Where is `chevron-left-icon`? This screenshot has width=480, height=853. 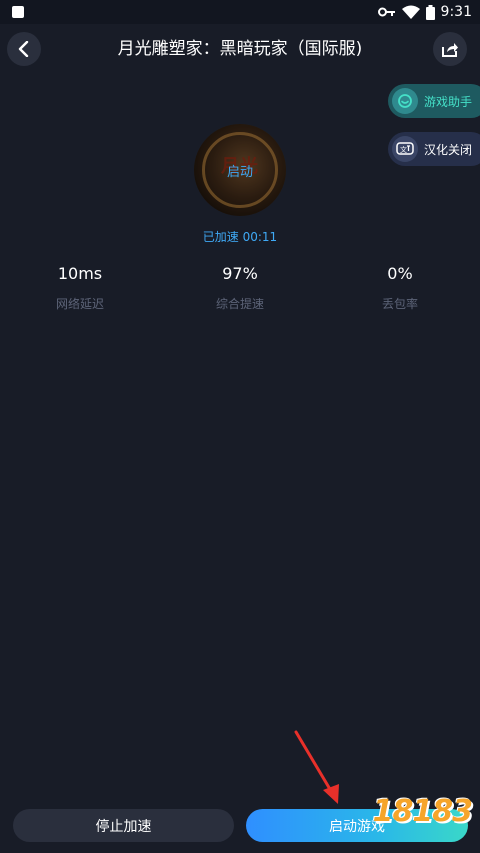 chevron-left-icon is located at coordinates (23, 49).